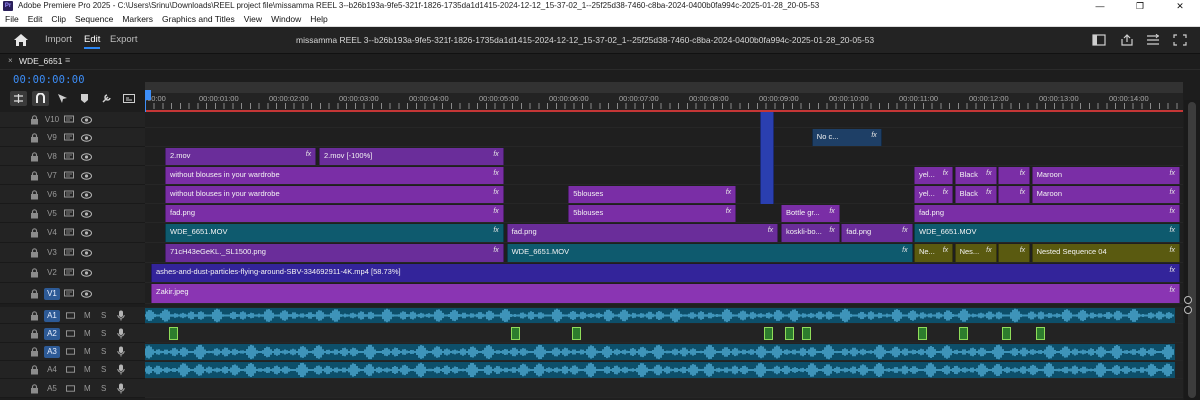  I want to click on playhead-handle, so click(148, 95).